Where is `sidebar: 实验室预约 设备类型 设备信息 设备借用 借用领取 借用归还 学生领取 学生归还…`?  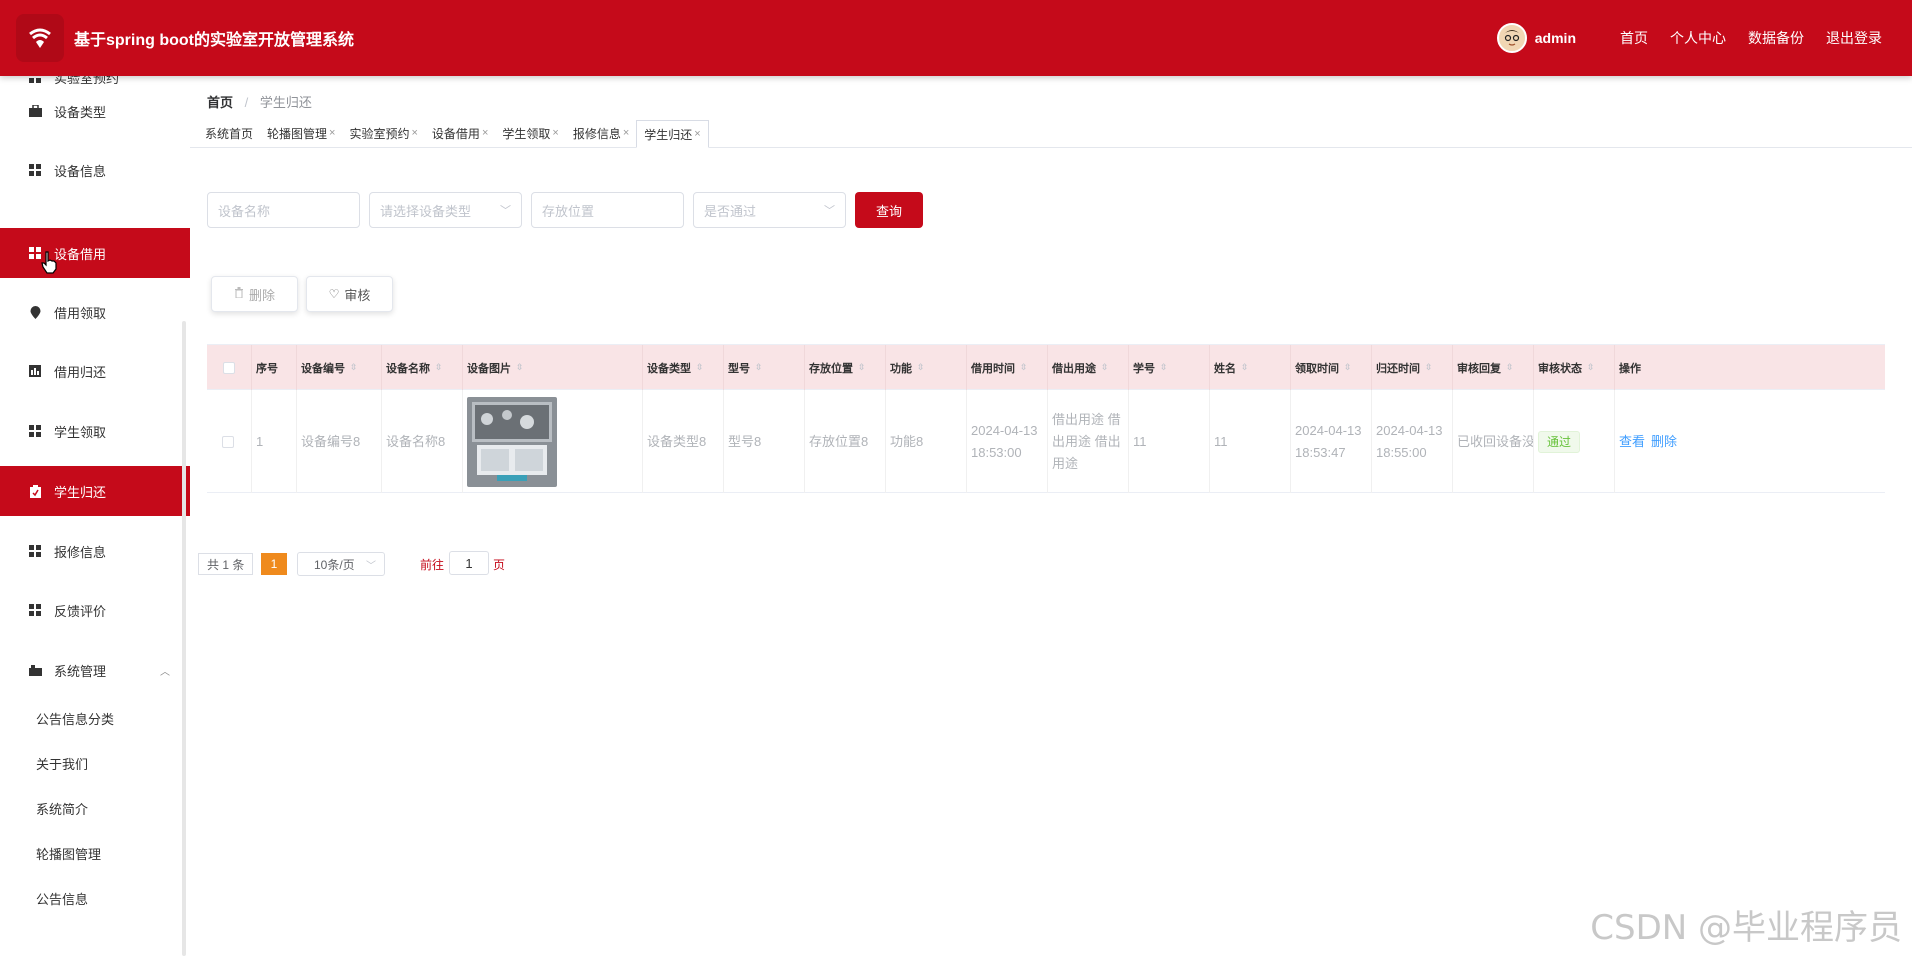
sidebar: 实验室预约 设备类型 设备信息 设备借用 借用领取 借用归还 学生领取 学生归还… is located at coordinates (95, 516).